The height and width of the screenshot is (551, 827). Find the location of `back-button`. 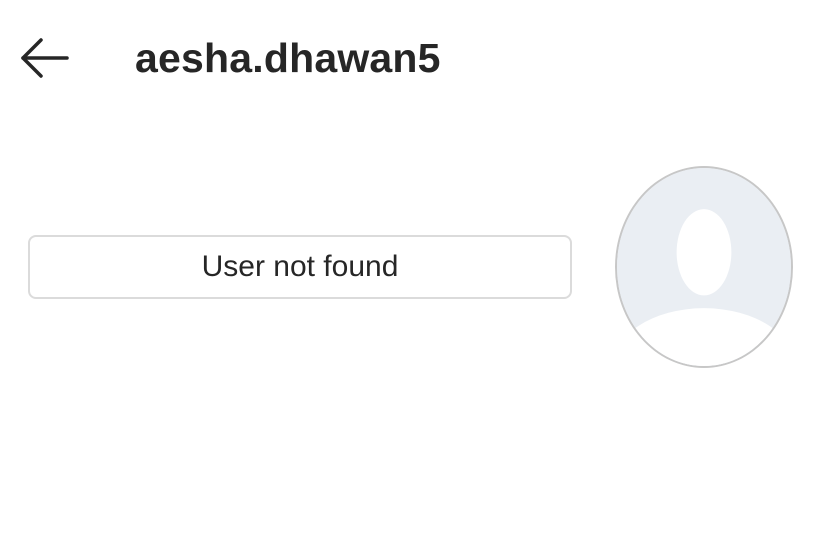

back-button is located at coordinates (44, 58).